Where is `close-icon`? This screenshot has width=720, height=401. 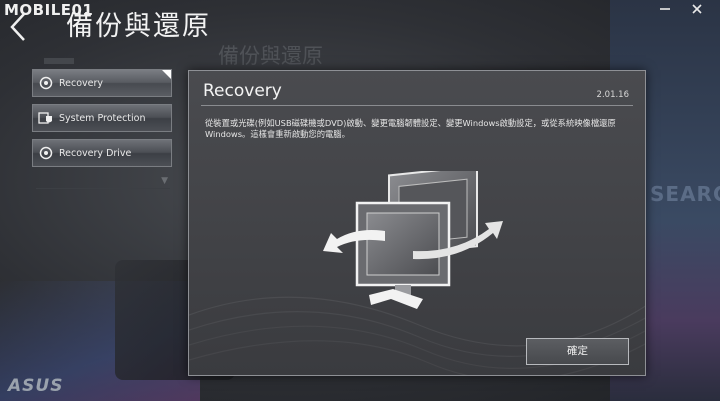 close-icon is located at coordinates (697, 9).